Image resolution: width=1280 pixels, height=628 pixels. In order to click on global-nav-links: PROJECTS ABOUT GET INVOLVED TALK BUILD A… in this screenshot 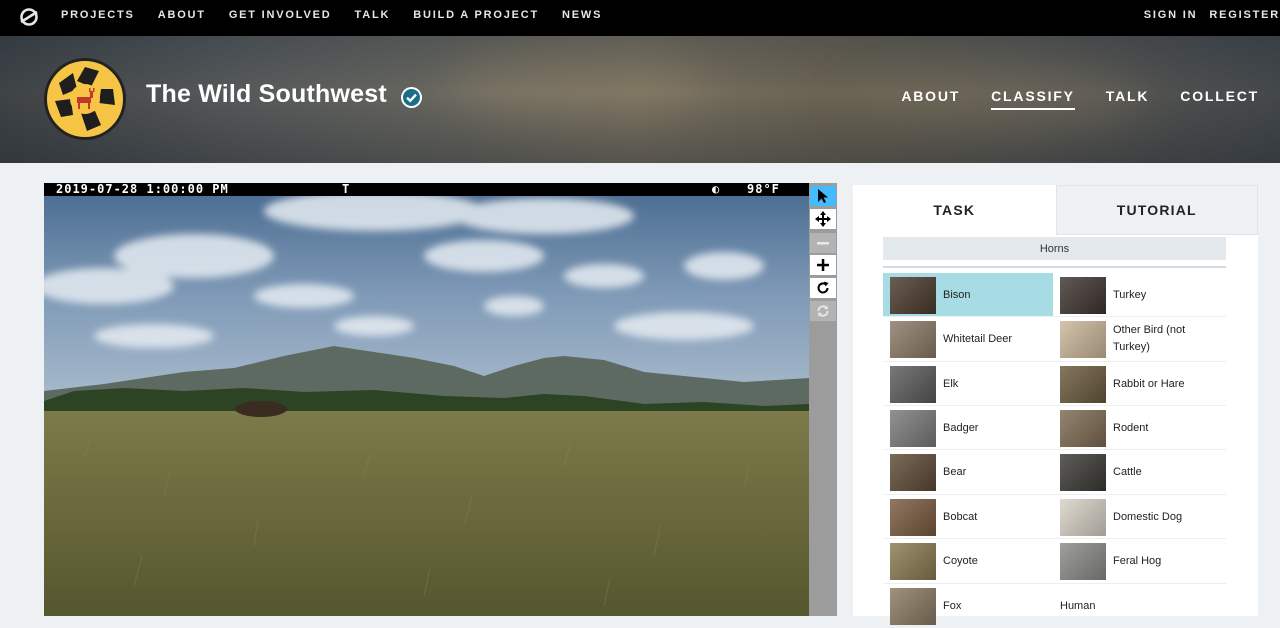, I will do `click(343, 15)`.